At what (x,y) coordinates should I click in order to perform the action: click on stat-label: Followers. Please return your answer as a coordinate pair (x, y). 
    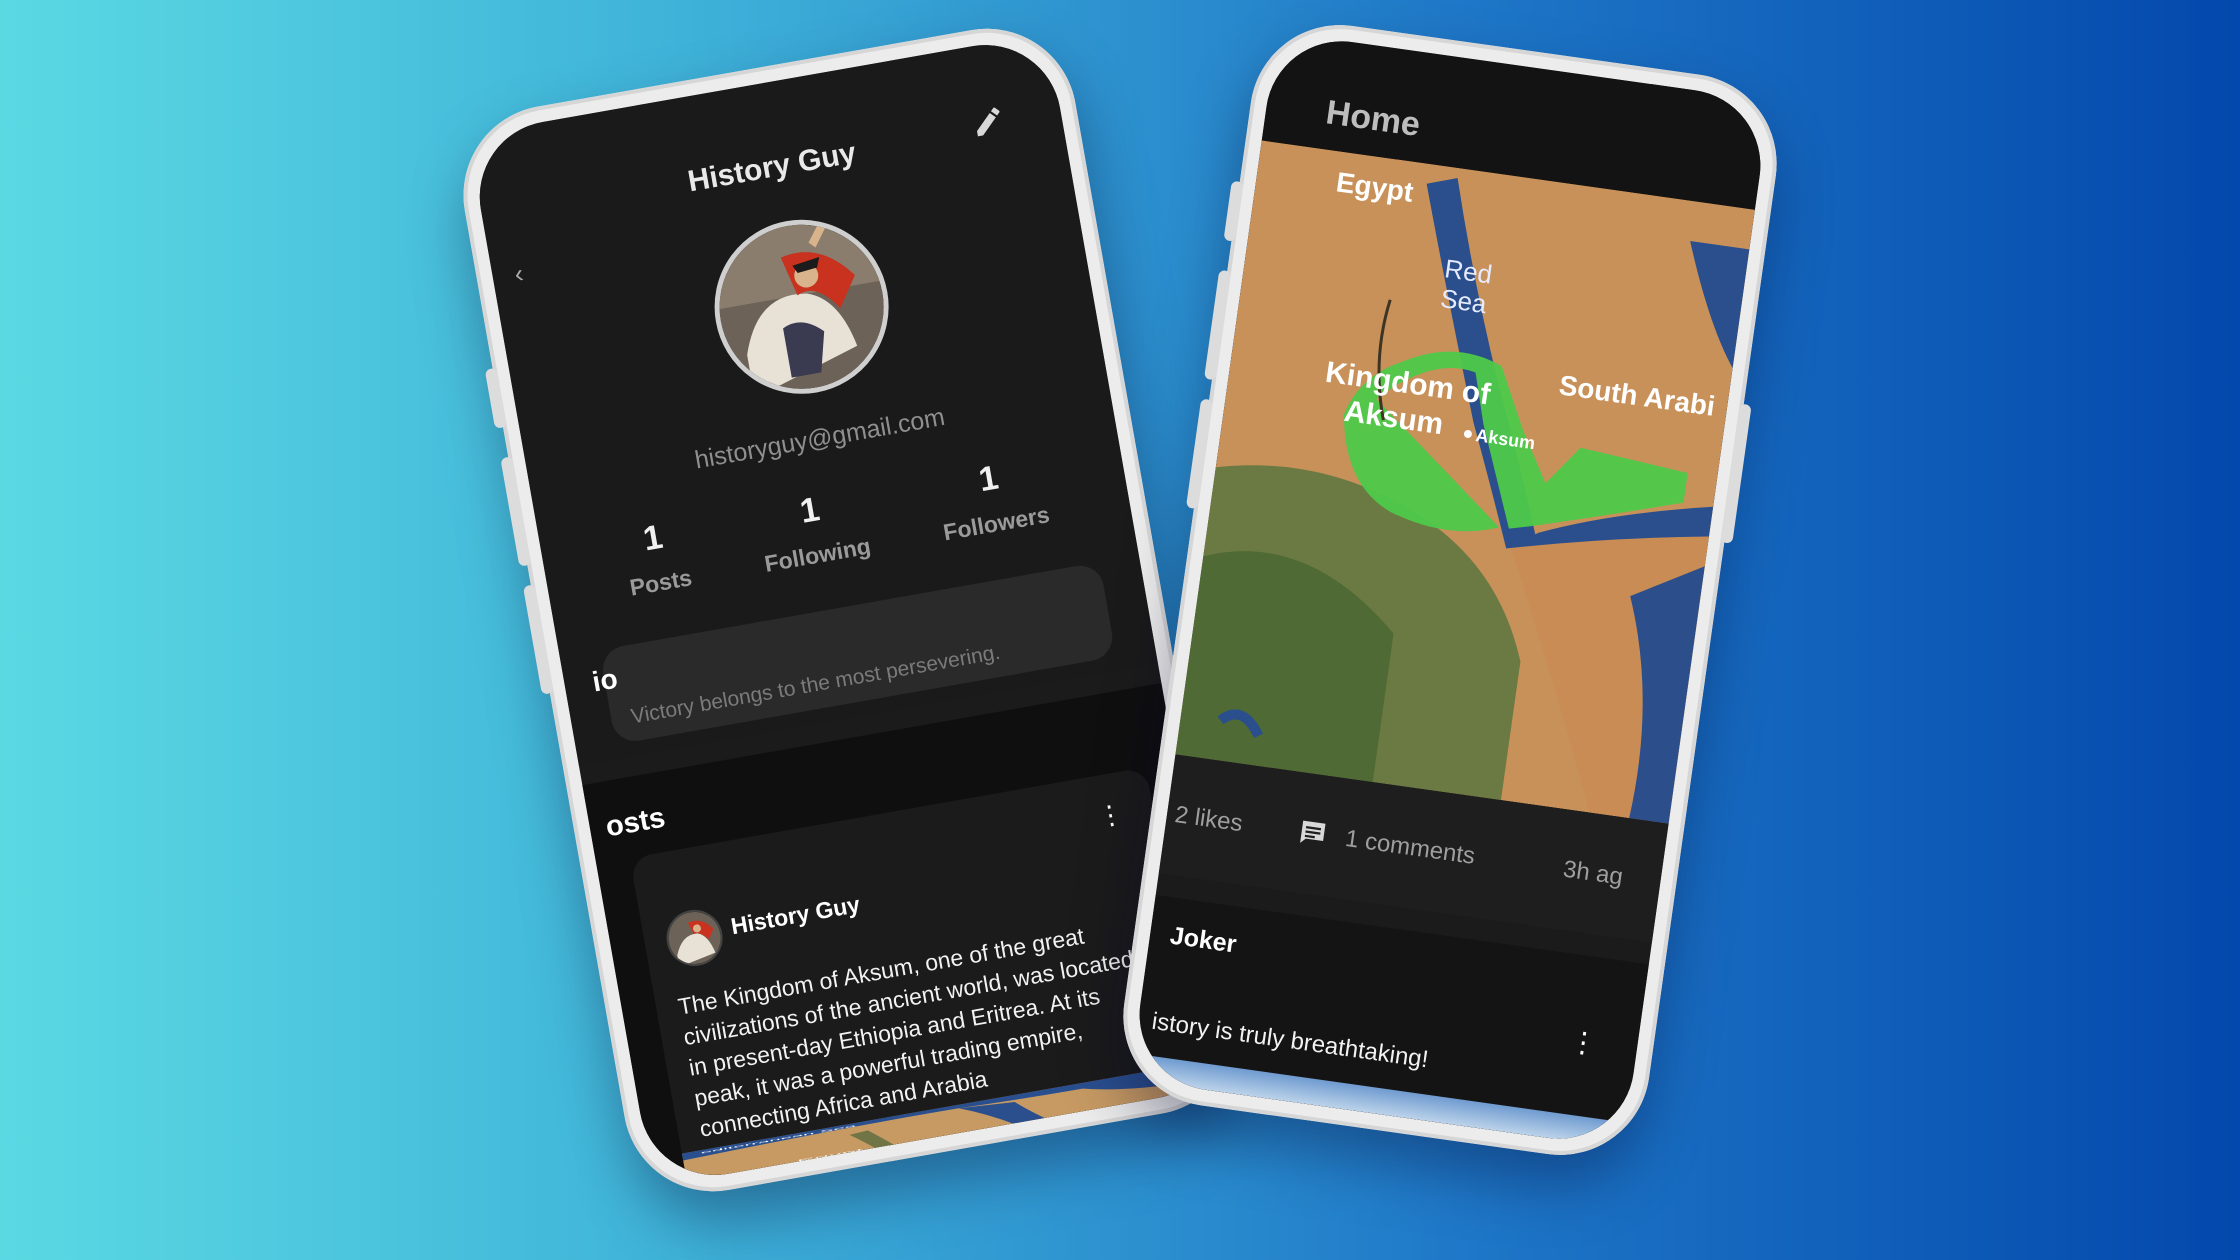
    Looking at the image, I should click on (996, 523).